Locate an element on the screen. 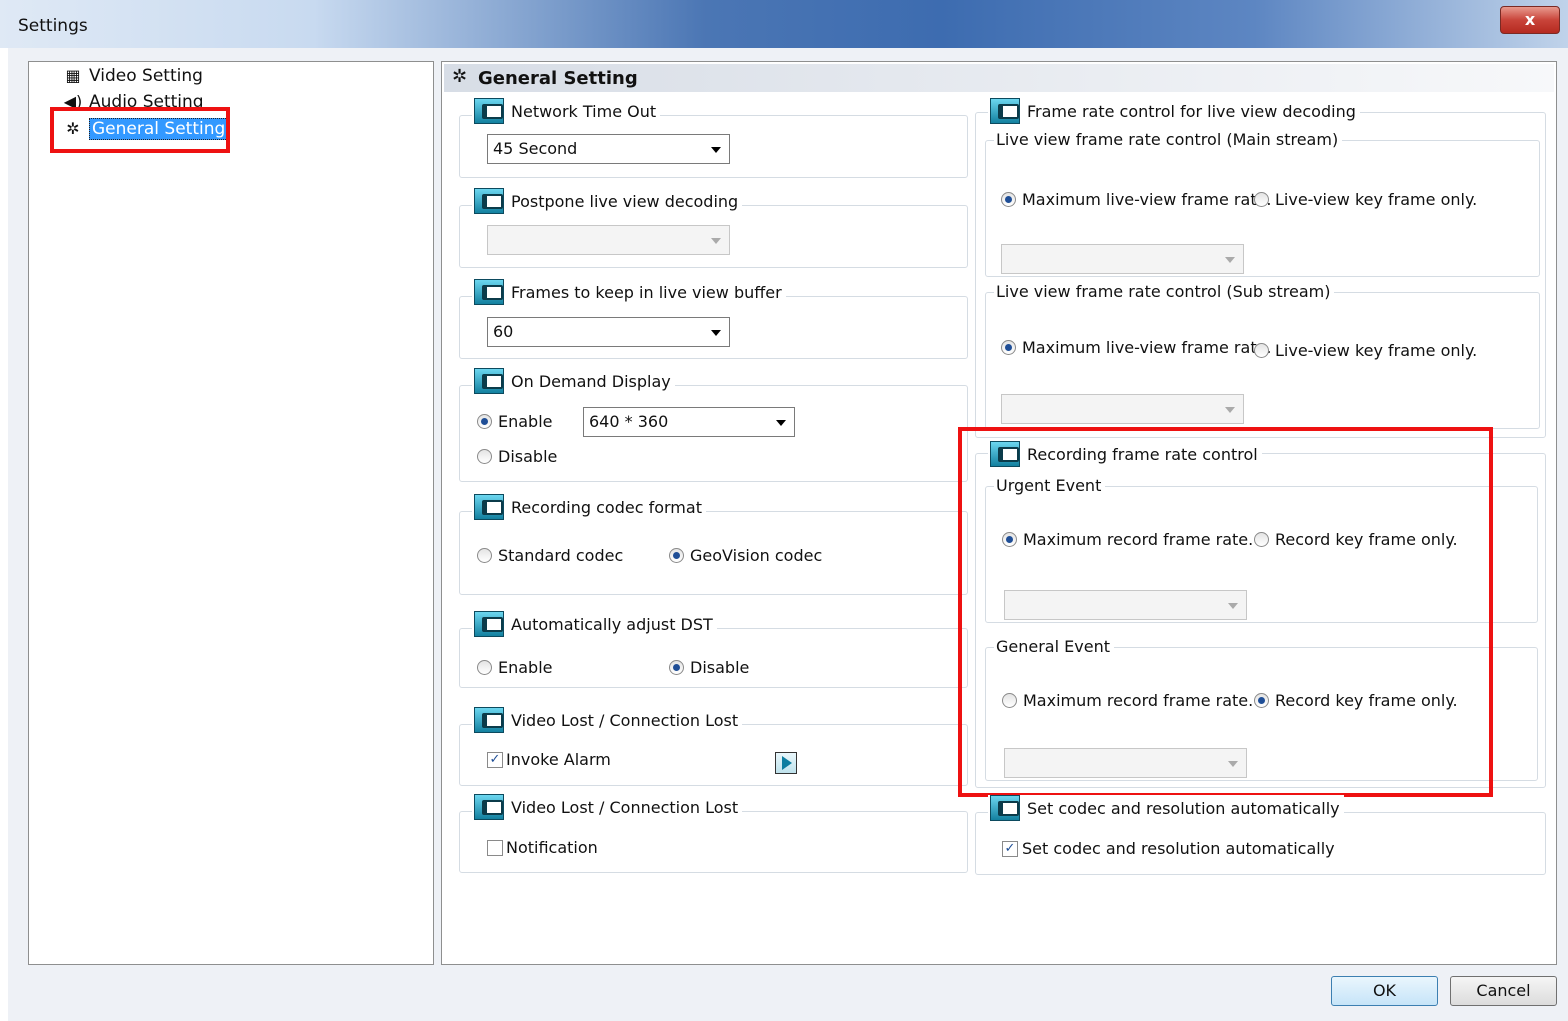 This screenshot has height=1021, width=1568. urgent-max-framerate-radio: Maximum record frame rate. is located at coordinates (1127, 539).